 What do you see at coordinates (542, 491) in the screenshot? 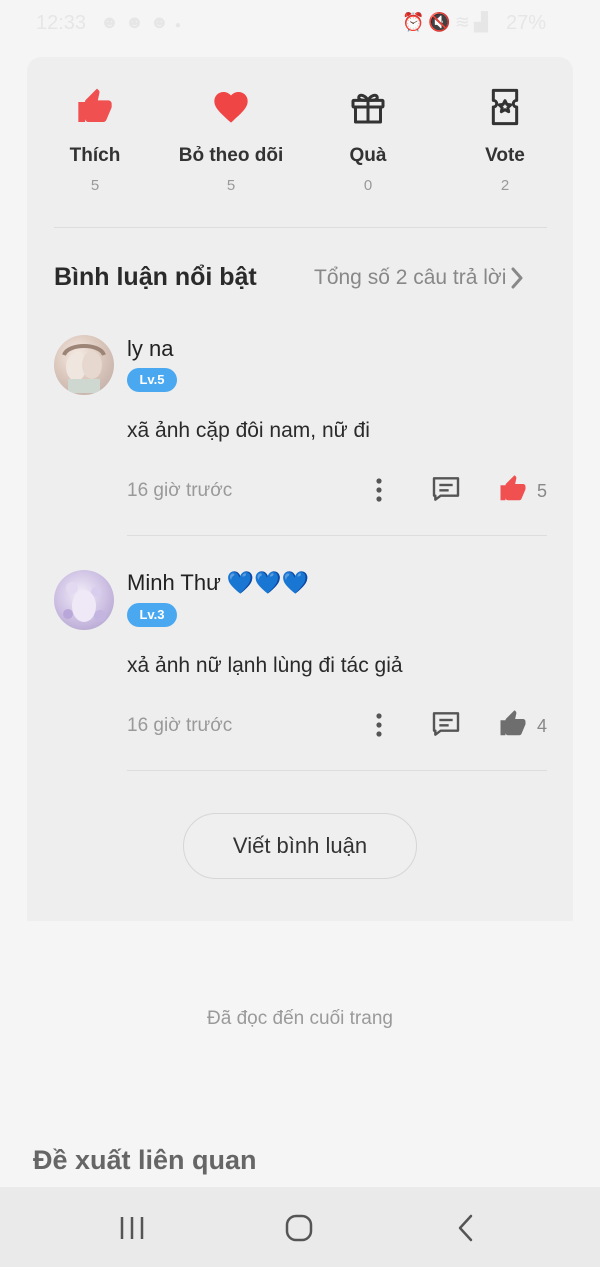
I see `comment-like-count: 5` at bounding box center [542, 491].